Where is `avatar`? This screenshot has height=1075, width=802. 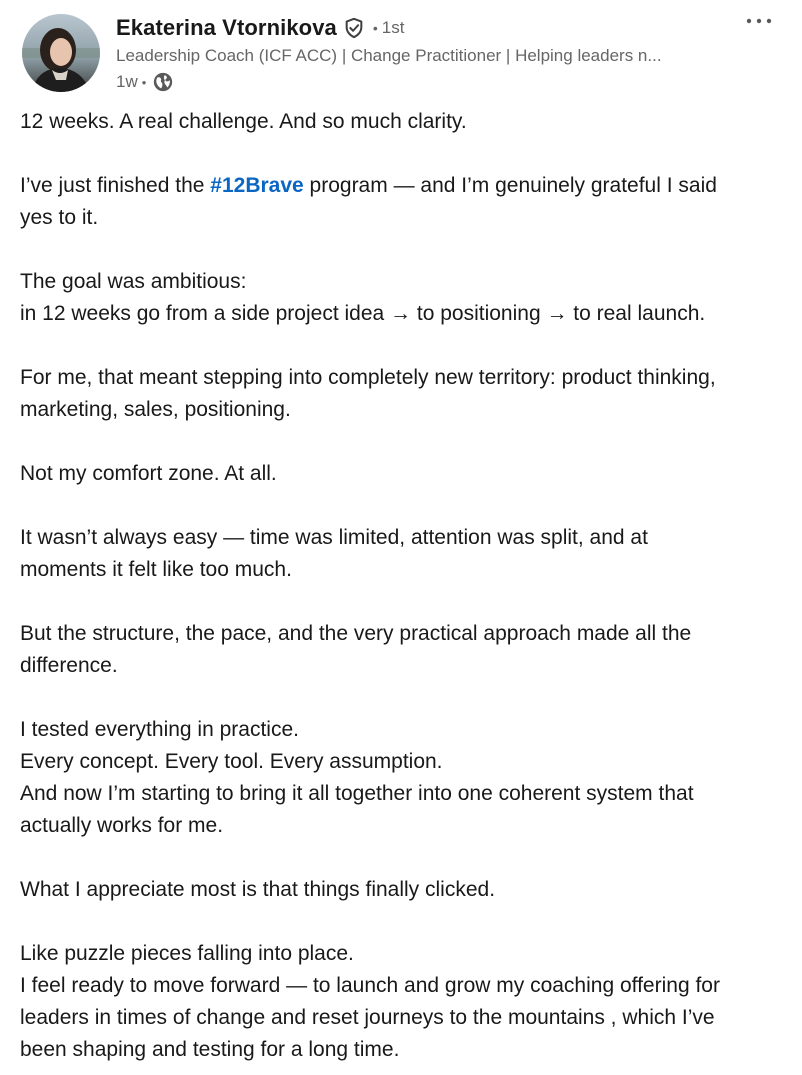 avatar is located at coordinates (61, 53).